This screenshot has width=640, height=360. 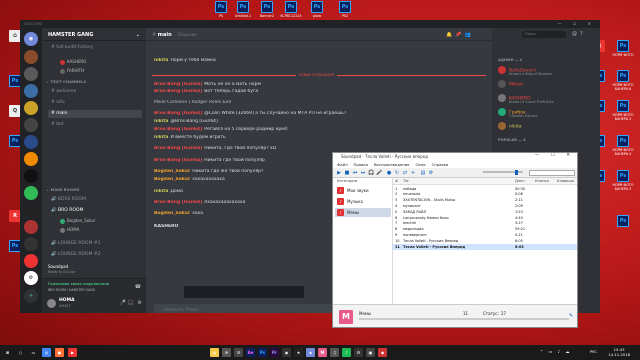 I want to click on desktop-icon-kcp: Ps KCP6C12225, so click(x=291, y=9).